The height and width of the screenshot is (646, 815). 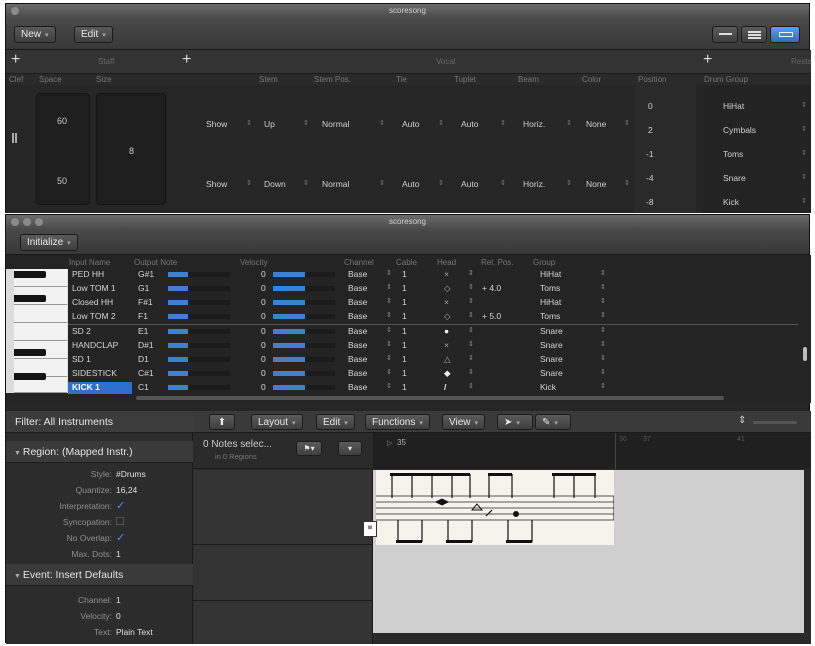 What do you see at coordinates (430, 398) in the screenshot?
I see `horizontal-scrollbar` at bounding box center [430, 398].